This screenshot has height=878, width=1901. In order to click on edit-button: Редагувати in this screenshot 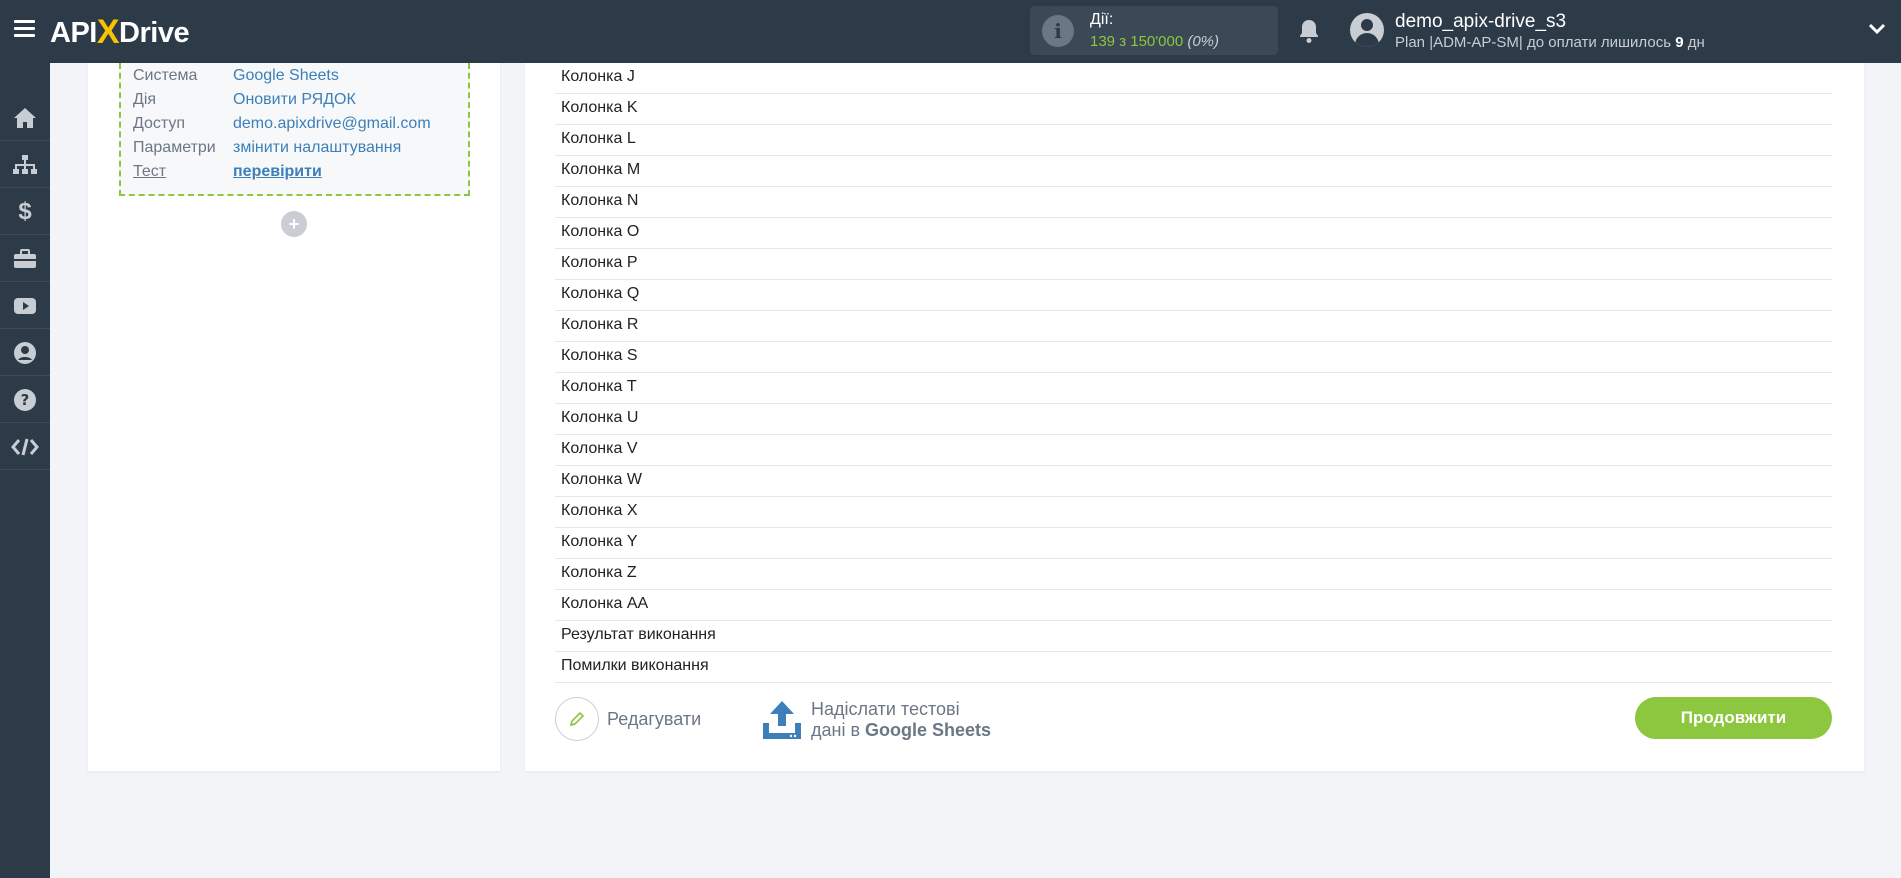, I will do `click(628, 719)`.